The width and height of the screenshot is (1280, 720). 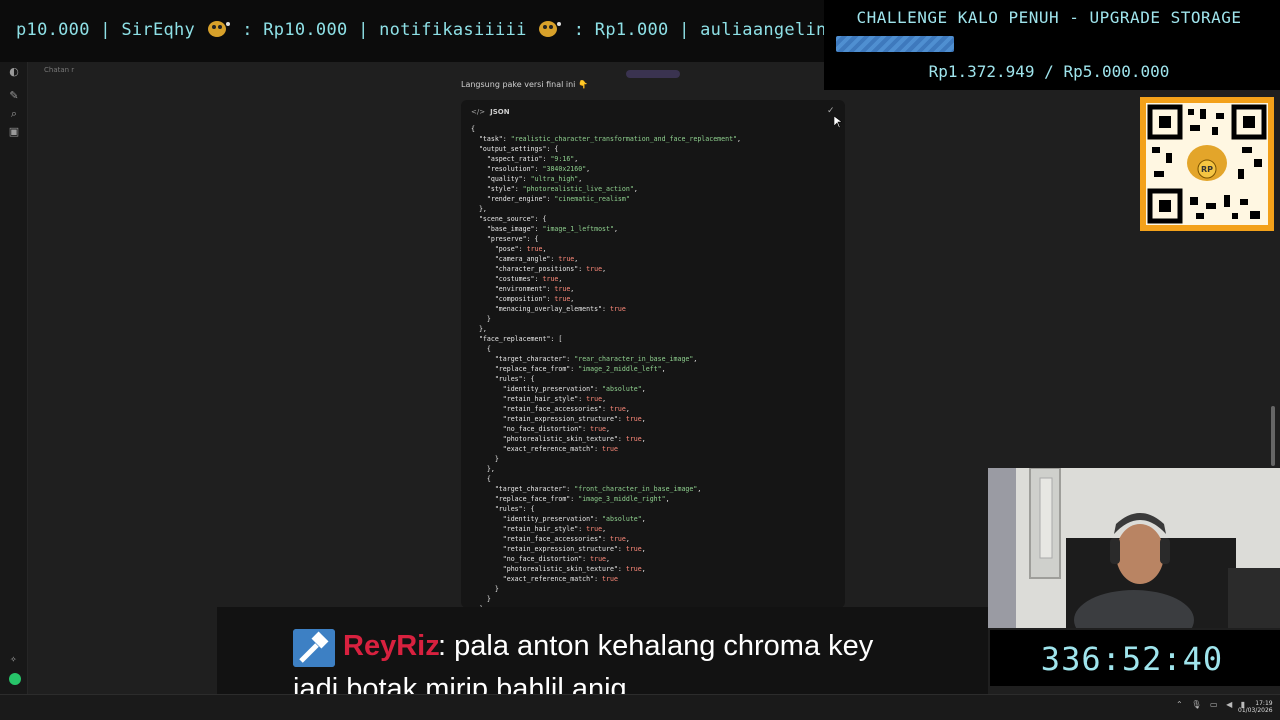 What do you see at coordinates (558, 199) in the screenshot?
I see `code-line: "render_engine": "cinematic_realism"` at bounding box center [558, 199].